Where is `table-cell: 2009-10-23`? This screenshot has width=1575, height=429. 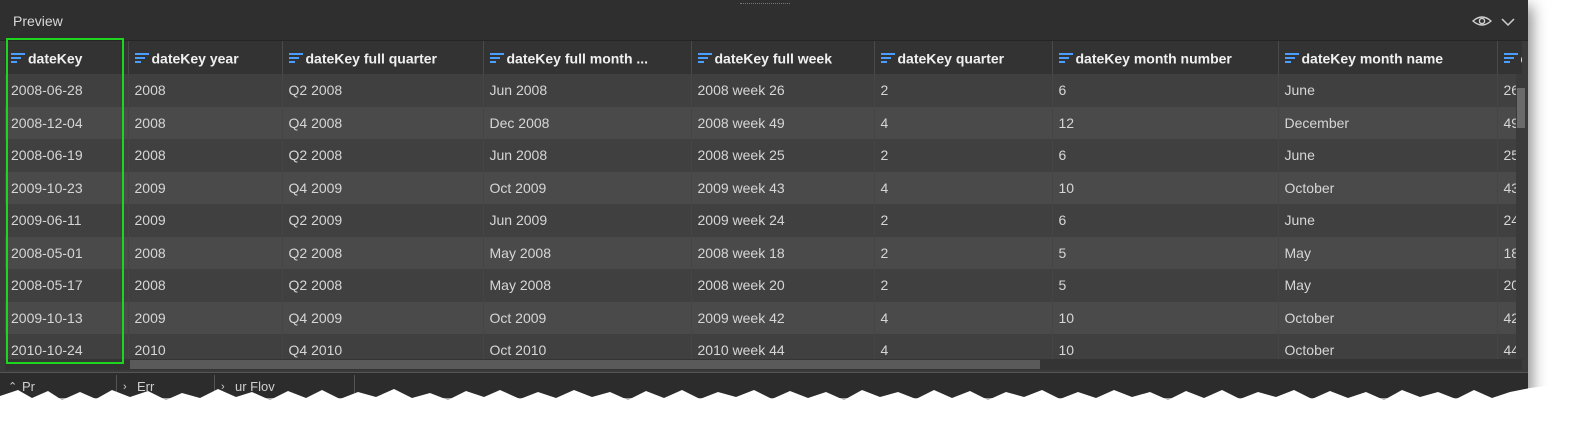 table-cell: 2009-10-23 is located at coordinates (67, 187).